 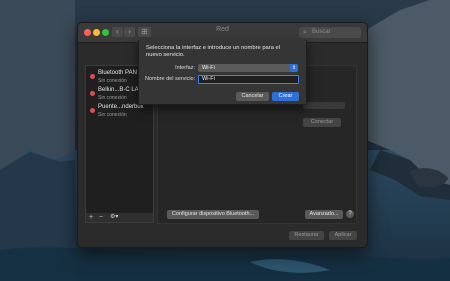 What do you see at coordinates (170, 79) in the screenshot?
I see `service-name-label: Nombre del servicio:` at bounding box center [170, 79].